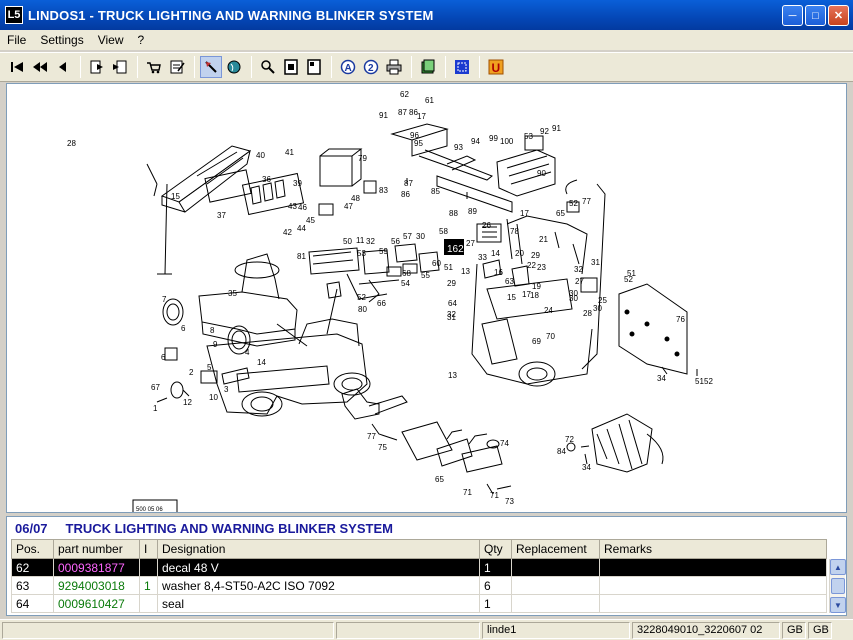 Image resolution: width=853 pixels, height=640 pixels. What do you see at coordinates (548, 310) in the screenshot?
I see `part-label: 24` at bounding box center [548, 310].